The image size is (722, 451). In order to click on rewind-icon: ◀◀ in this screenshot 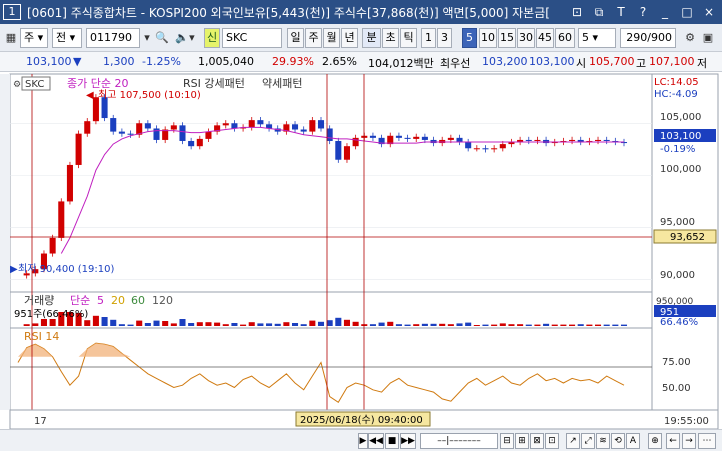, I will do `click(376, 441)`.